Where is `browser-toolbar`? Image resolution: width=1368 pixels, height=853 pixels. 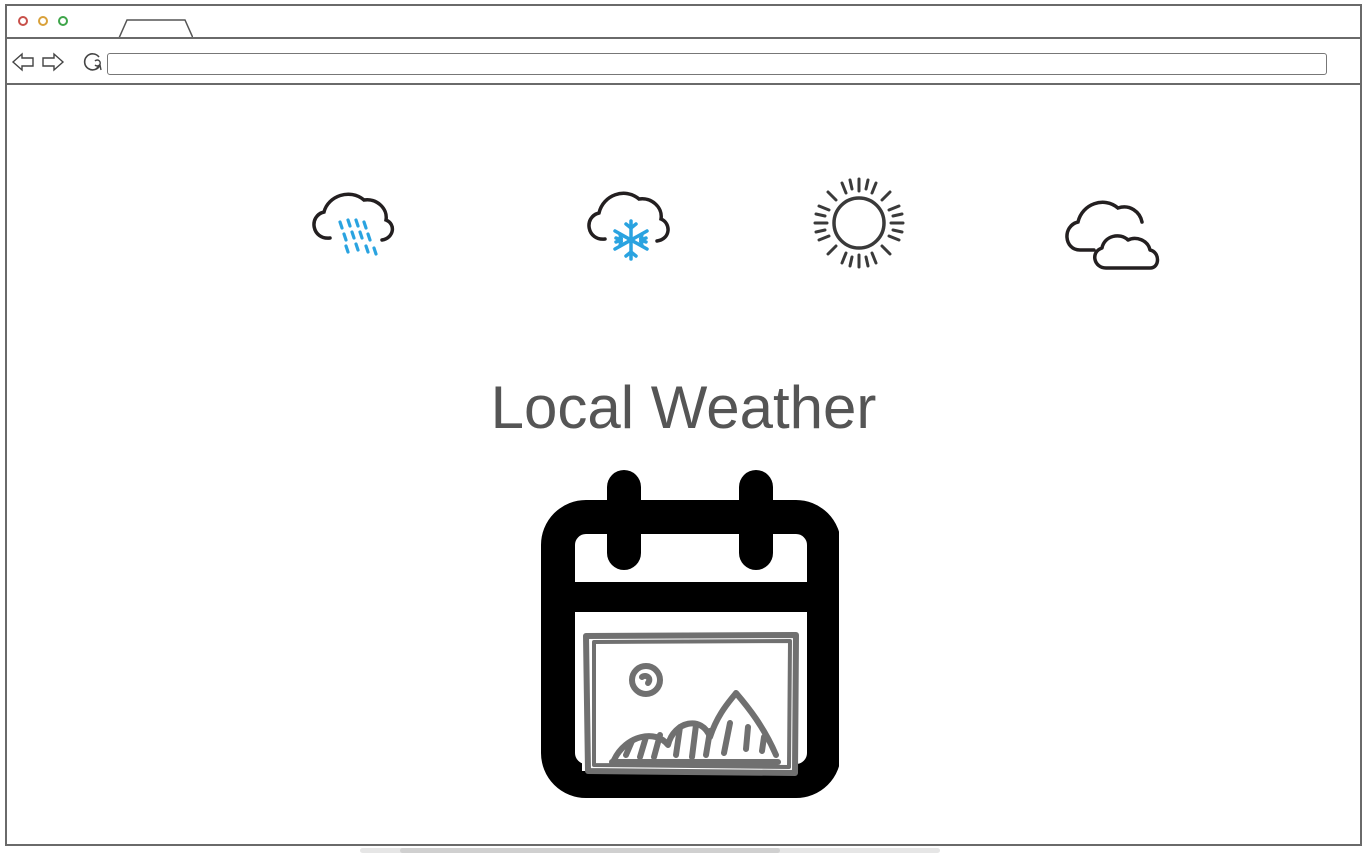
browser-toolbar is located at coordinates (683, 61).